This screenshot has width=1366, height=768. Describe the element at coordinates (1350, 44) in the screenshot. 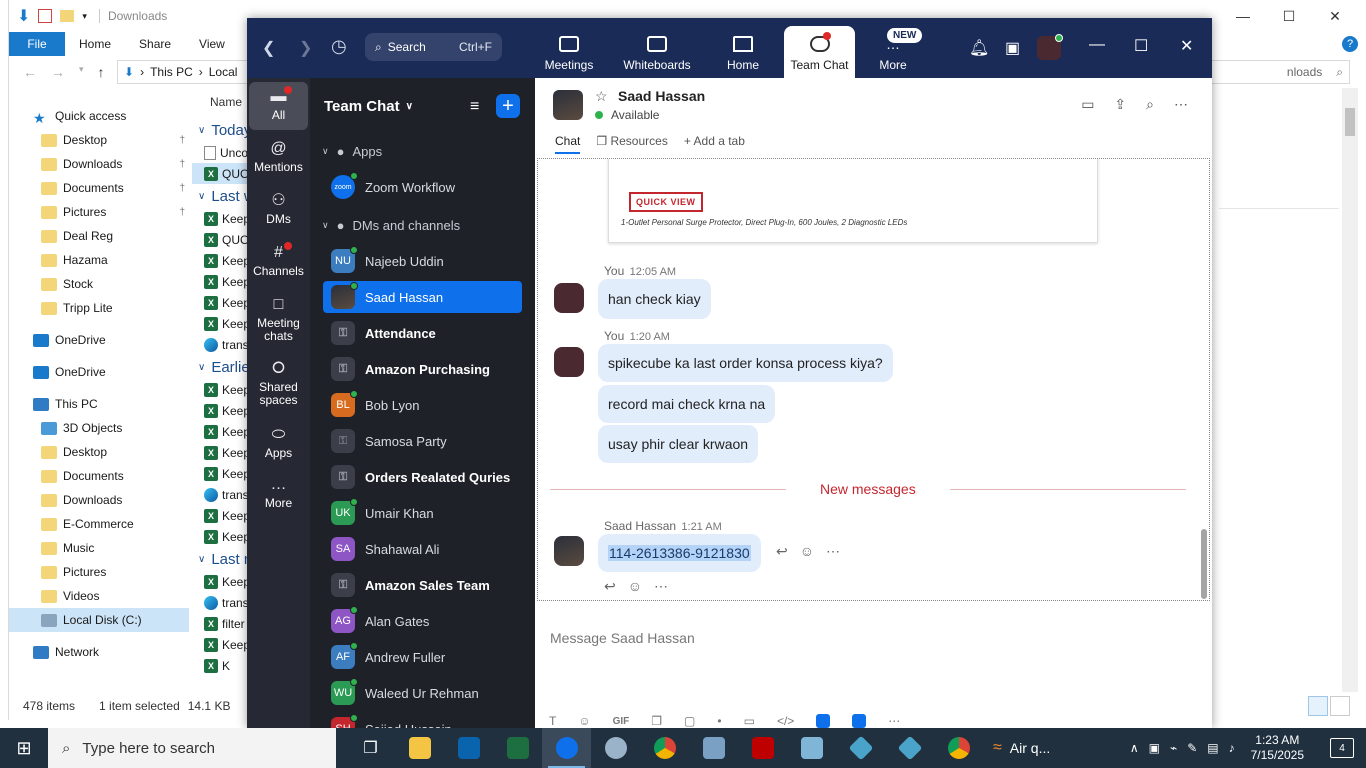

I see `help-icon: ?` at that location.